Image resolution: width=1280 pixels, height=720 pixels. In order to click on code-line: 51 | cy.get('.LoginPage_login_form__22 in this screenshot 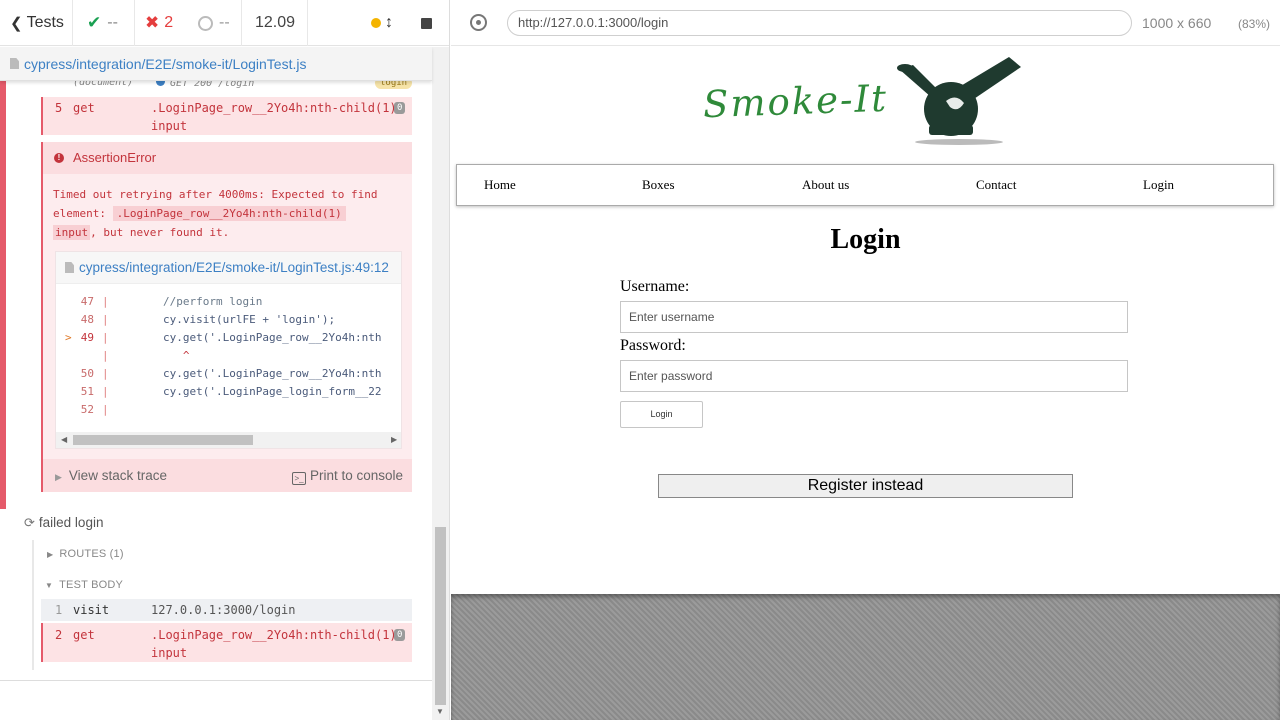, I will do `click(228, 392)`.